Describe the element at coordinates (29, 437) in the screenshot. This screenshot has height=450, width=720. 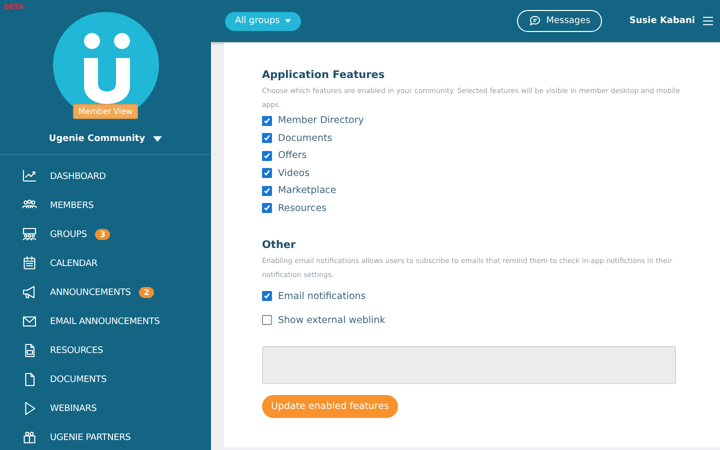
I see `gift-icon` at that location.